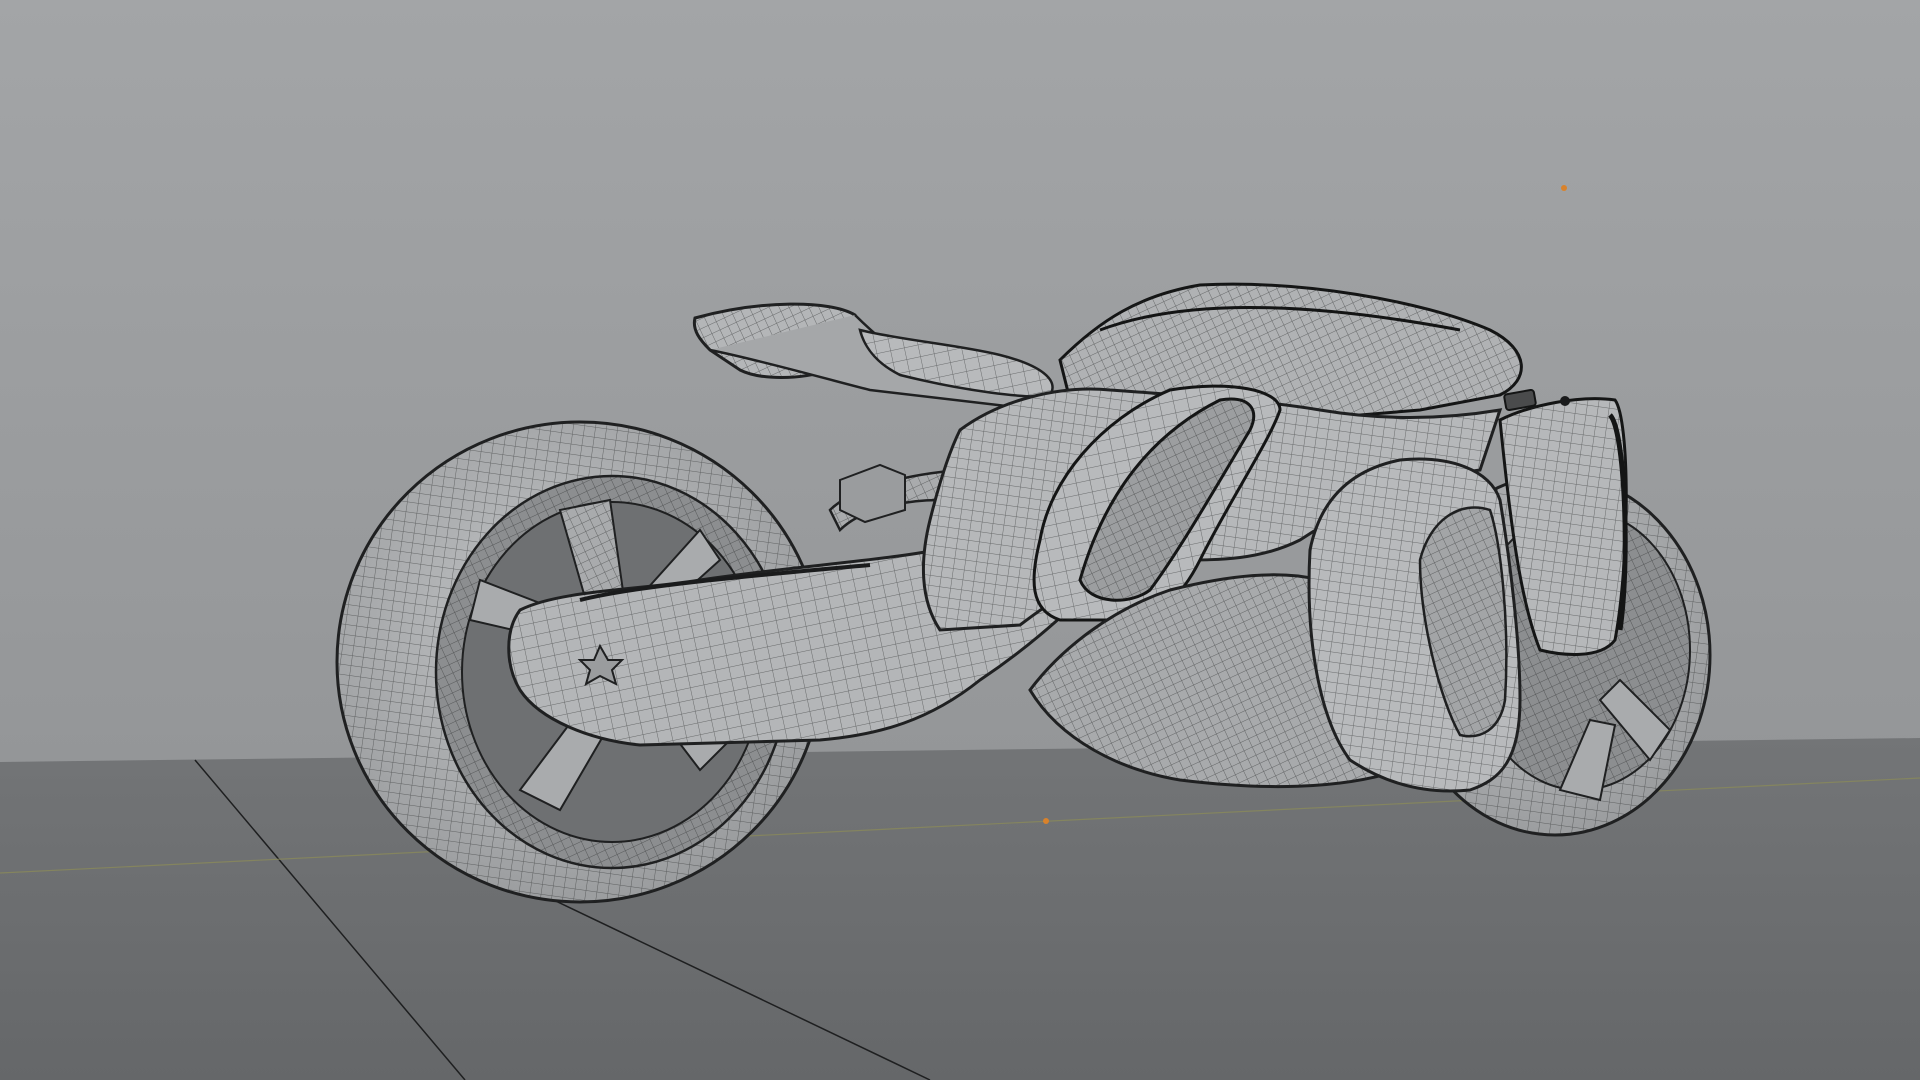 Image resolution: width=1920 pixels, height=1080 pixels. I want to click on front-fairing, so click(1414, 625).